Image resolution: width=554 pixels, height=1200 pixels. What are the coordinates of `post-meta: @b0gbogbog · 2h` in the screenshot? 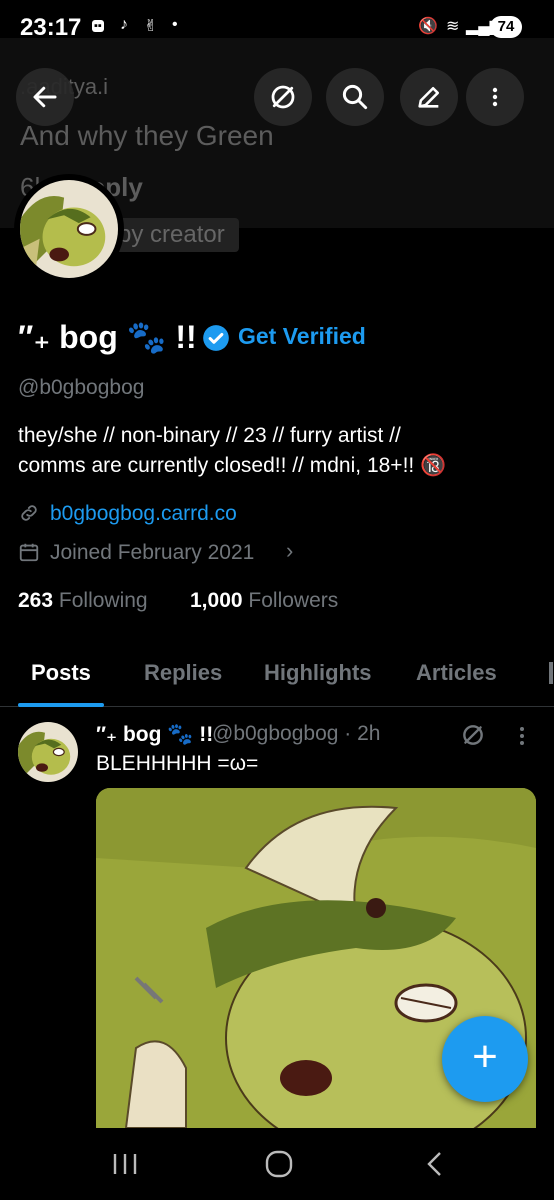 It's located at (296, 734).